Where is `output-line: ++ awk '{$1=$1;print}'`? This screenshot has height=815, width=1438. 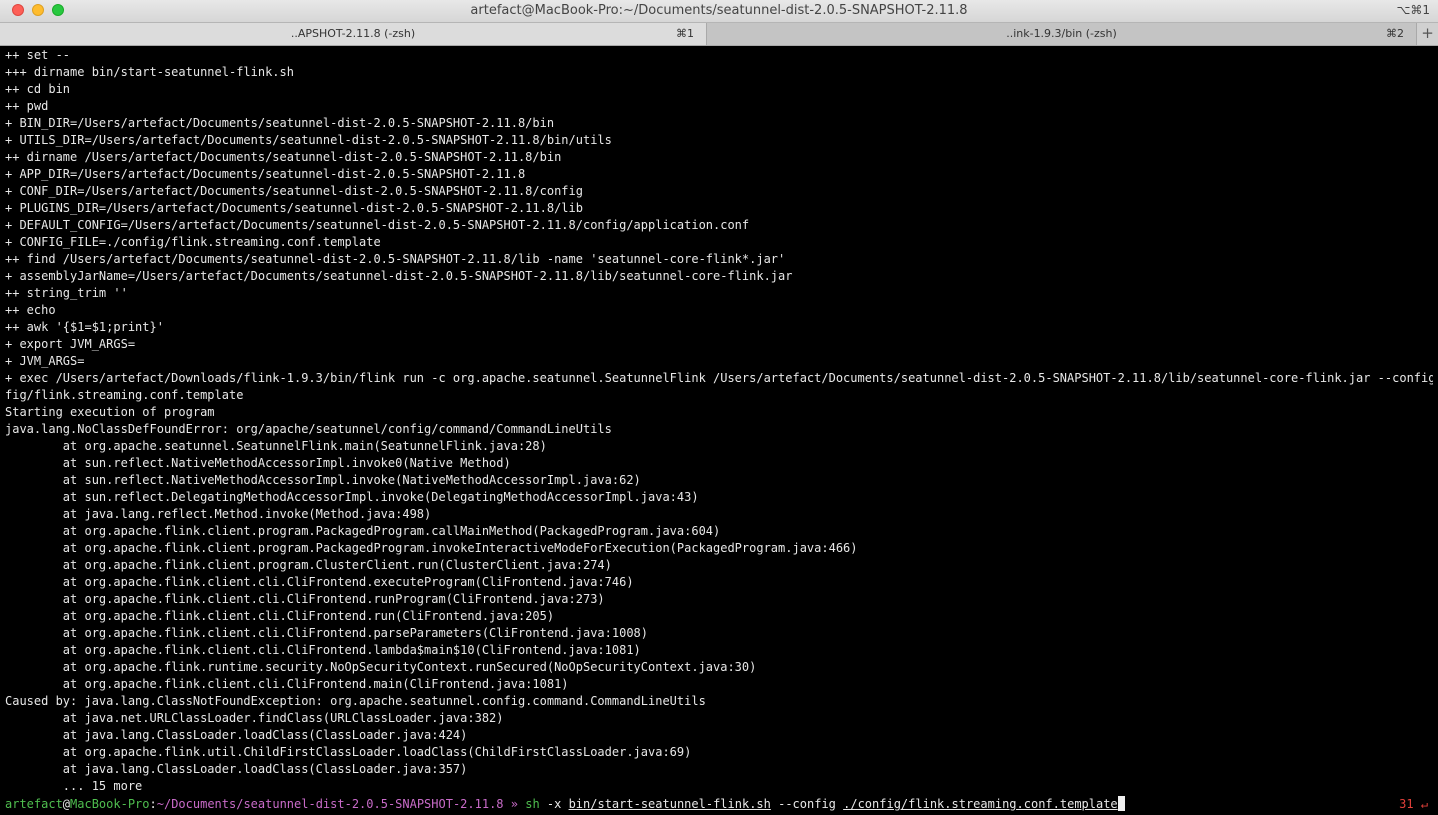 output-line: ++ awk '{$1=$1;print}' is located at coordinates (84, 327).